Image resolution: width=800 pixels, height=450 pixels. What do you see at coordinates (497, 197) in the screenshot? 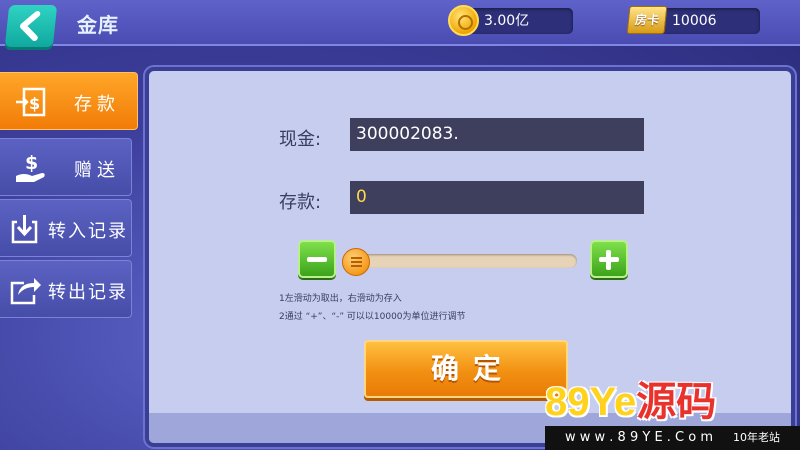
I see `deposit-amount-input` at bounding box center [497, 197].